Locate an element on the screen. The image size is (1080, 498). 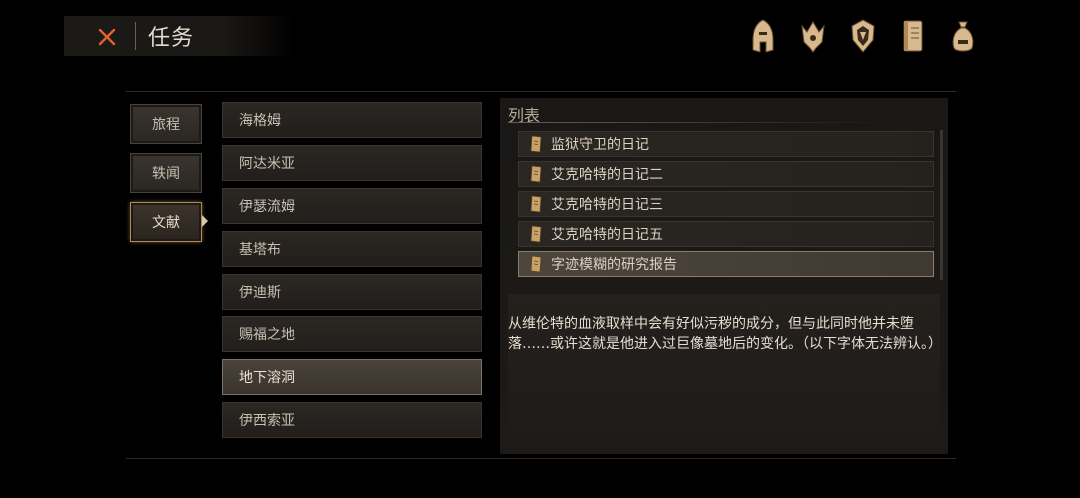
category-anecdotes-button: 轶闻 is located at coordinates (166, 173).